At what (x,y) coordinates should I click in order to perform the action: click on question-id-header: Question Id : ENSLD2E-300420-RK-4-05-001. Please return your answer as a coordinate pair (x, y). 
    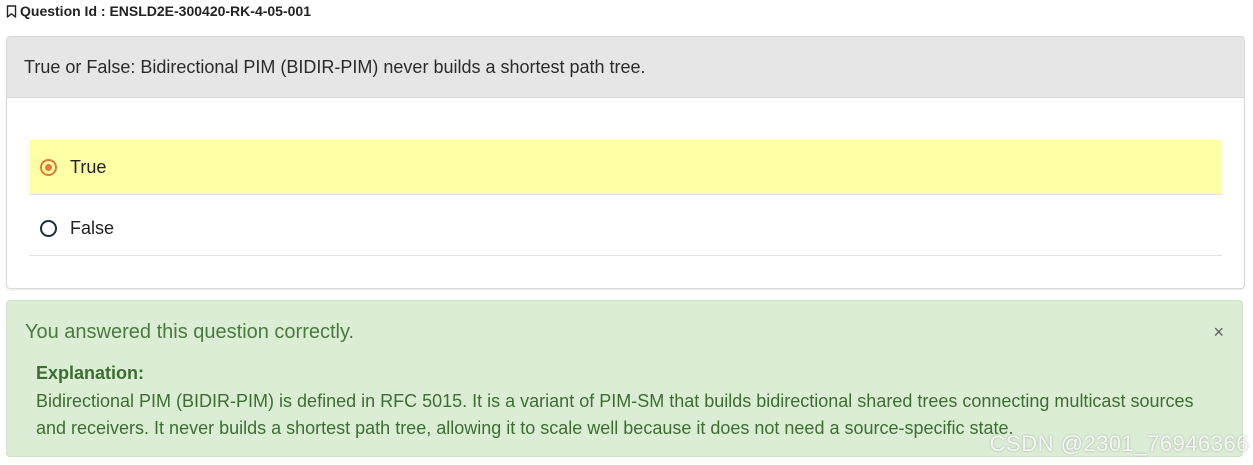
    Looking at the image, I should click on (158, 11).